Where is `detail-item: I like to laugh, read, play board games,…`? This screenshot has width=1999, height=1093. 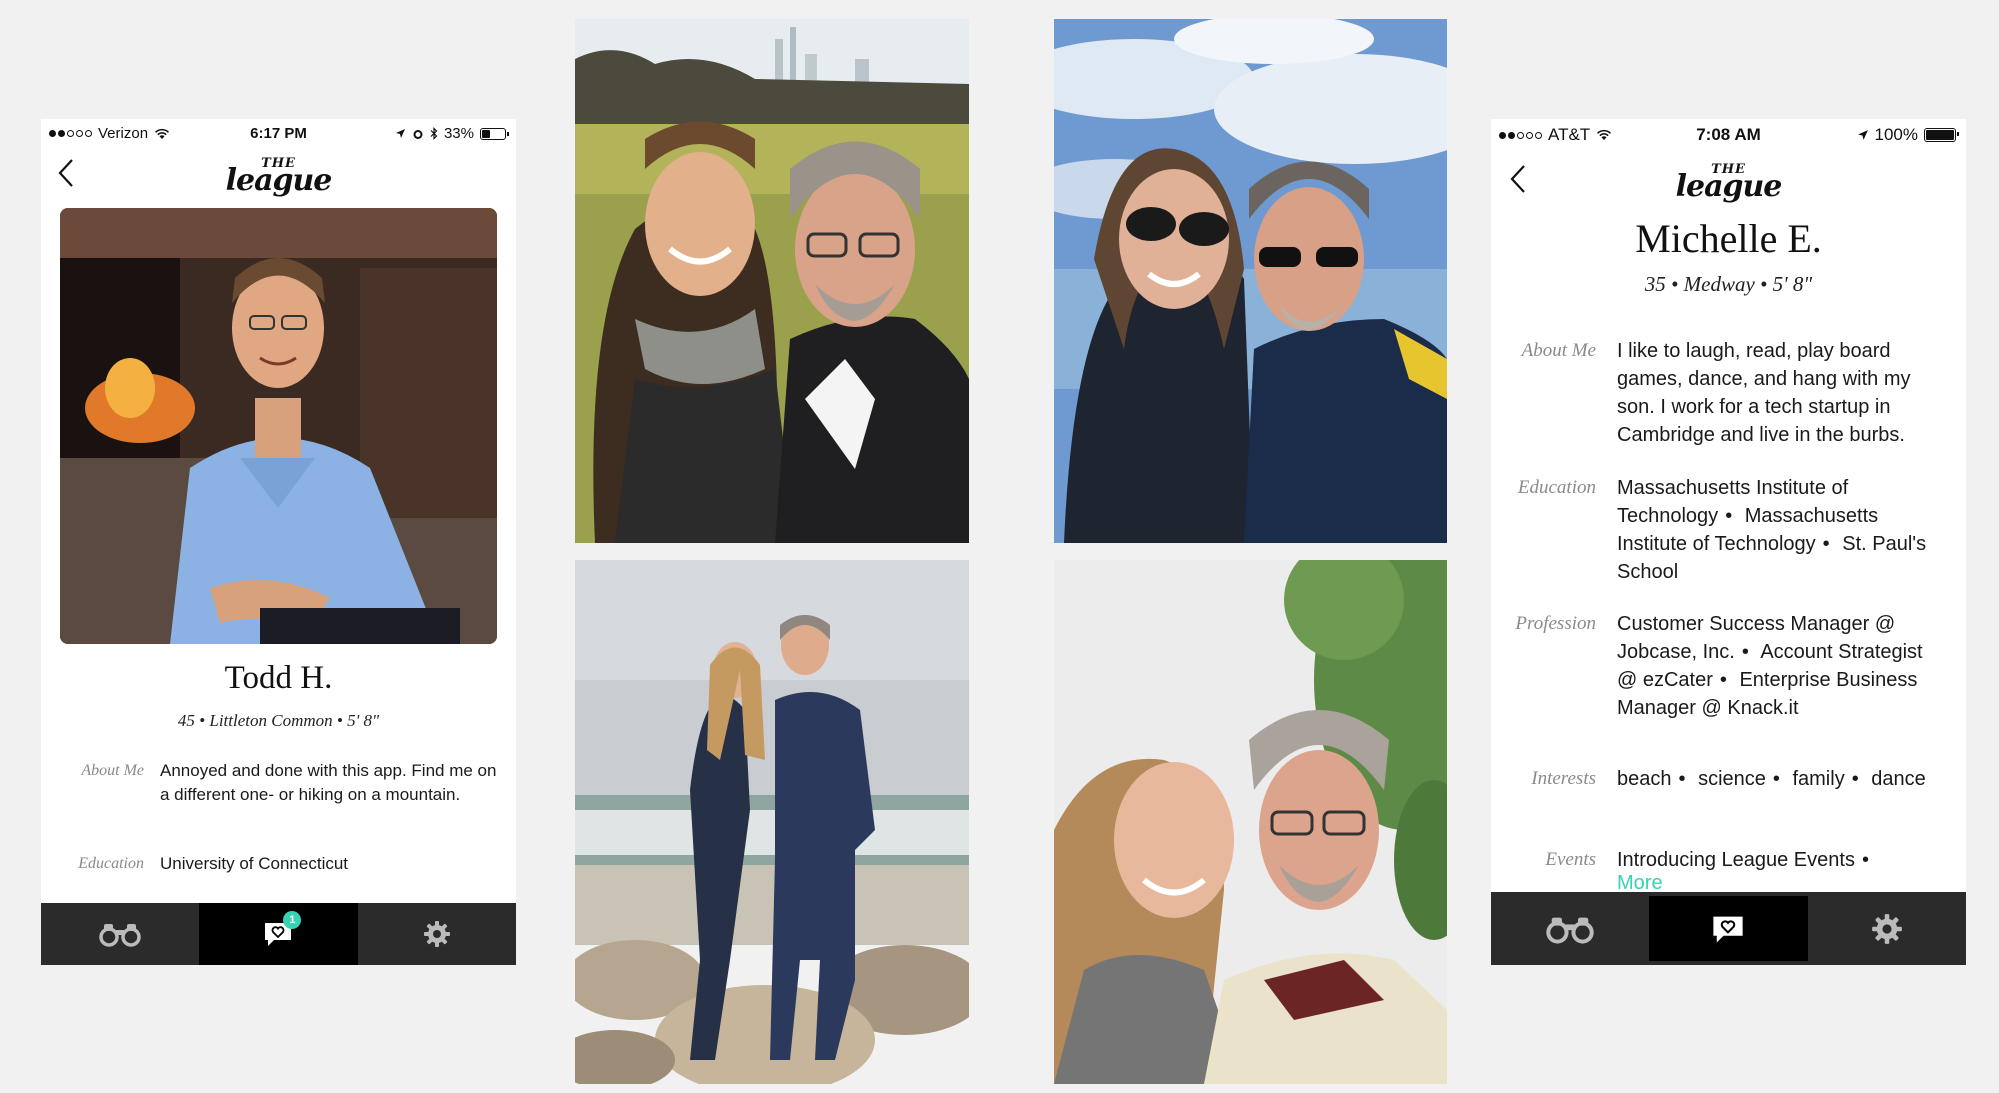
detail-item: I like to laugh, read, play board games,… is located at coordinates (1764, 393).